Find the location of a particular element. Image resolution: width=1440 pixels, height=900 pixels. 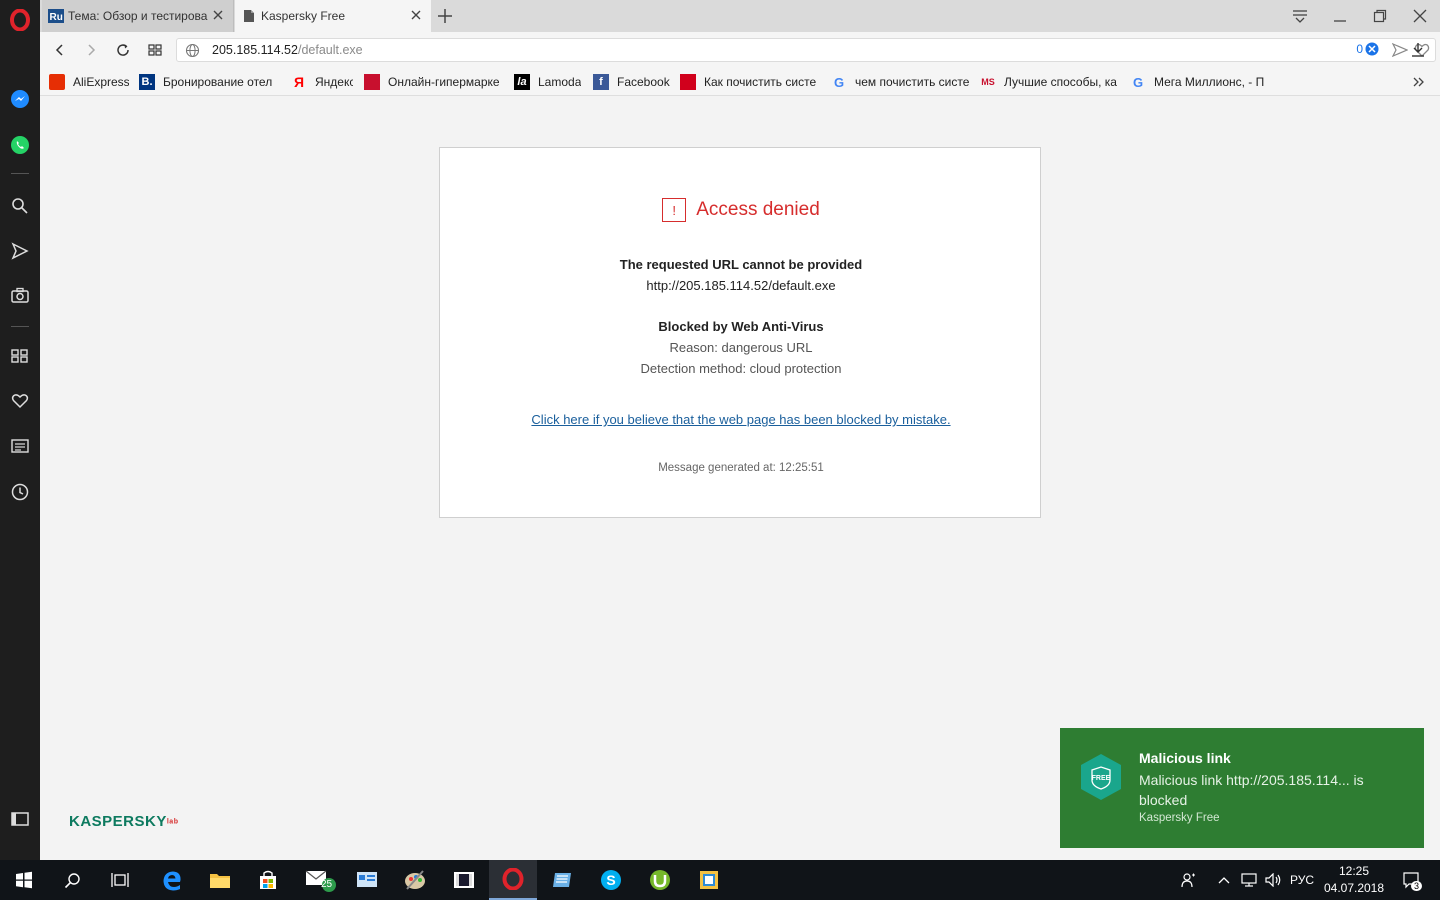

bookmark-label: Лучшие способы, ка is located at coordinates (1060, 82).